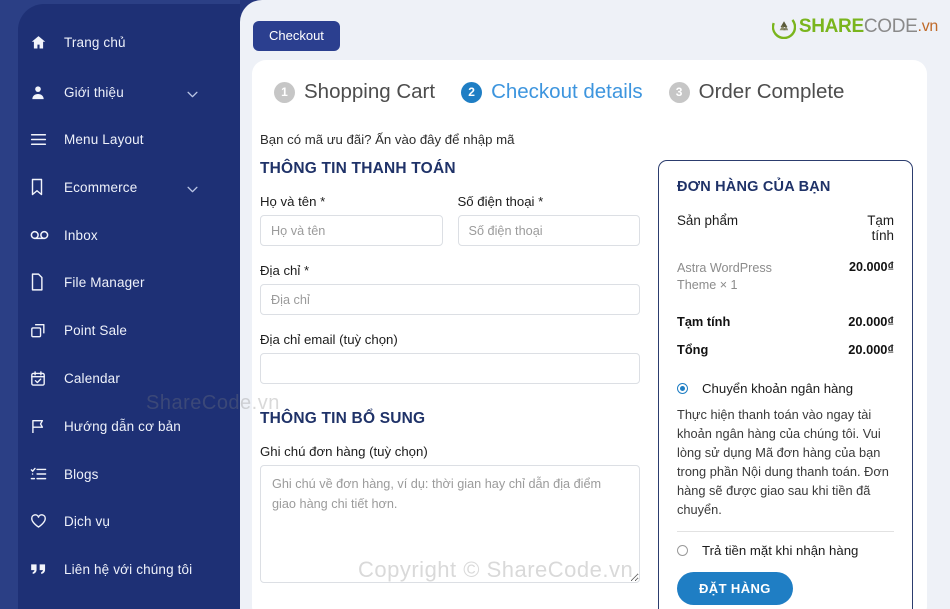 The height and width of the screenshot is (609, 950). Describe the element at coordinates (682, 388) in the screenshot. I see `radio-bank-transfer` at that location.